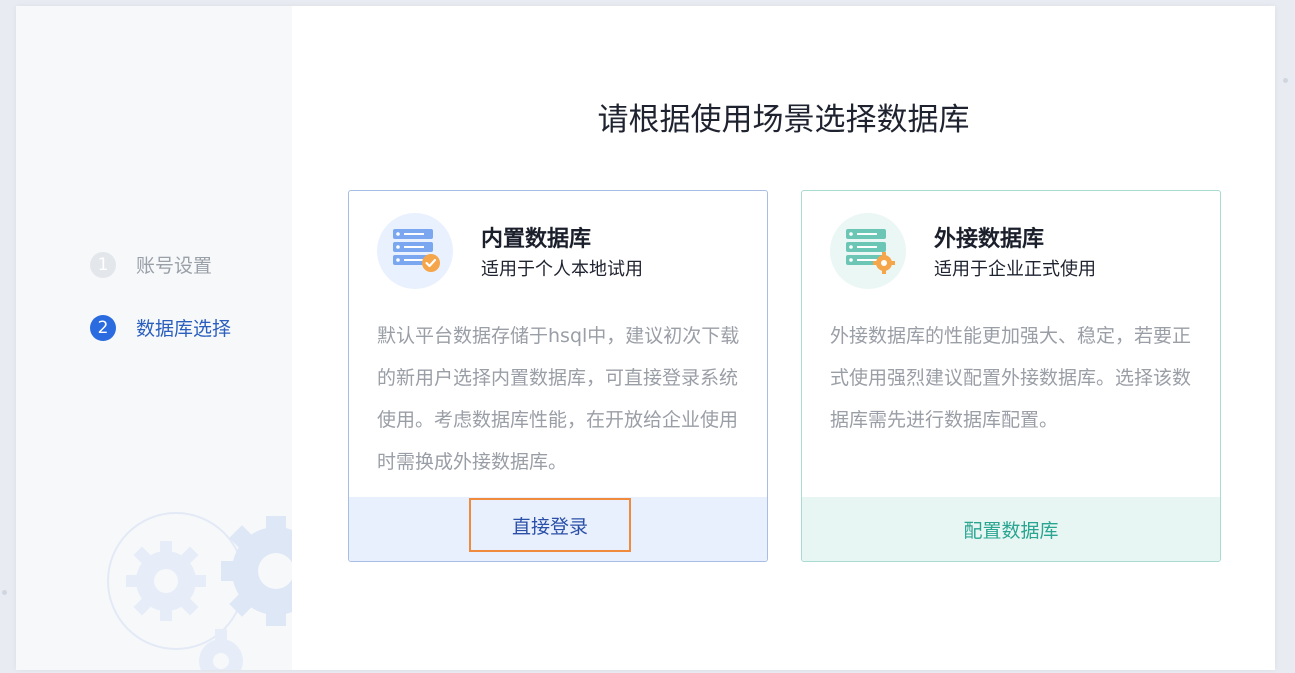  What do you see at coordinates (989, 239) in the screenshot?
I see `card-title: 外接数据库` at bounding box center [989, 239].